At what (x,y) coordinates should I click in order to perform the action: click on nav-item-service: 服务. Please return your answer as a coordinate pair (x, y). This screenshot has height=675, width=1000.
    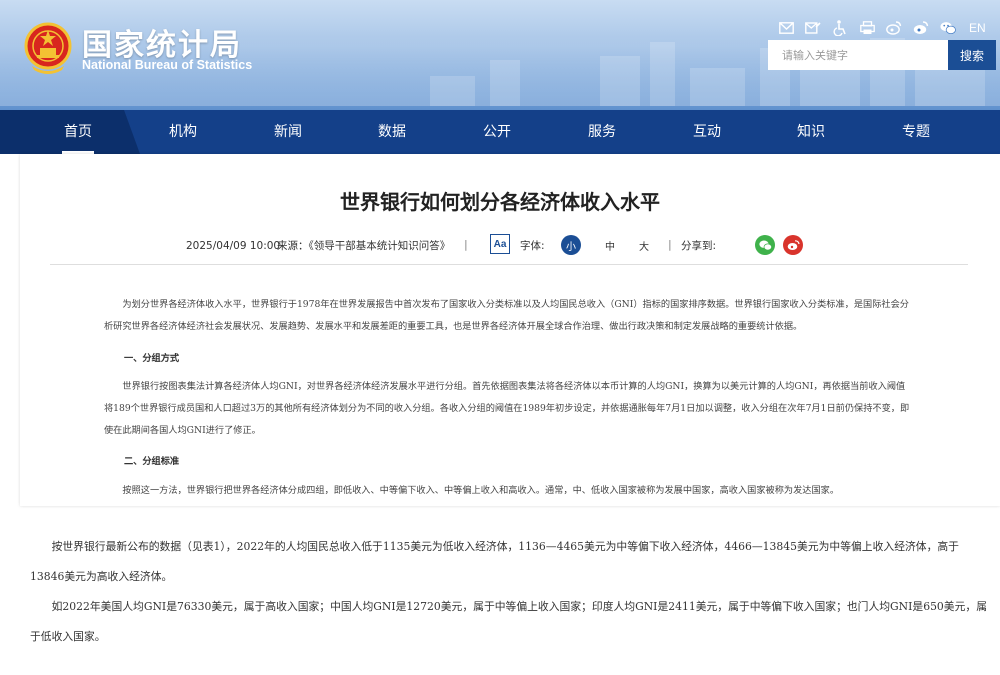
    Looking at the image, I should click on (602, 132).